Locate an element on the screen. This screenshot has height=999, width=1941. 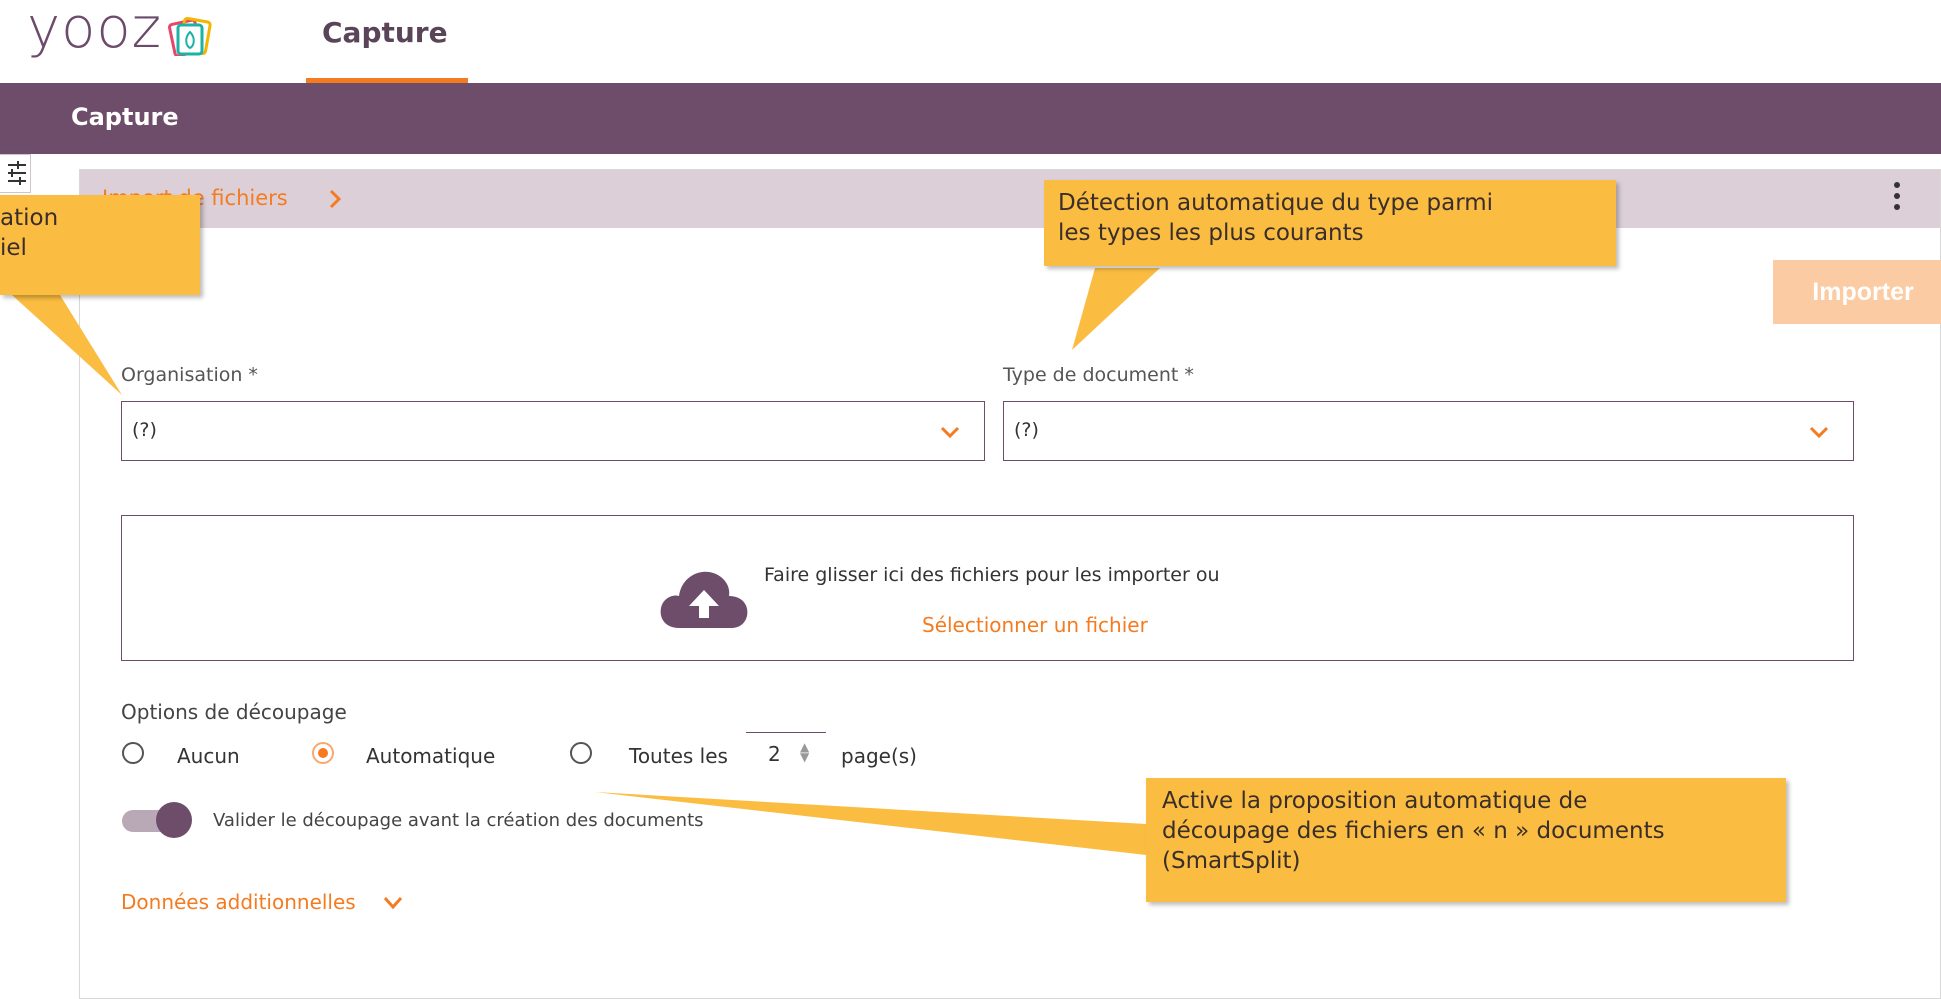
panel-header: Import de fichiers is located at coordinates (1010, 199).